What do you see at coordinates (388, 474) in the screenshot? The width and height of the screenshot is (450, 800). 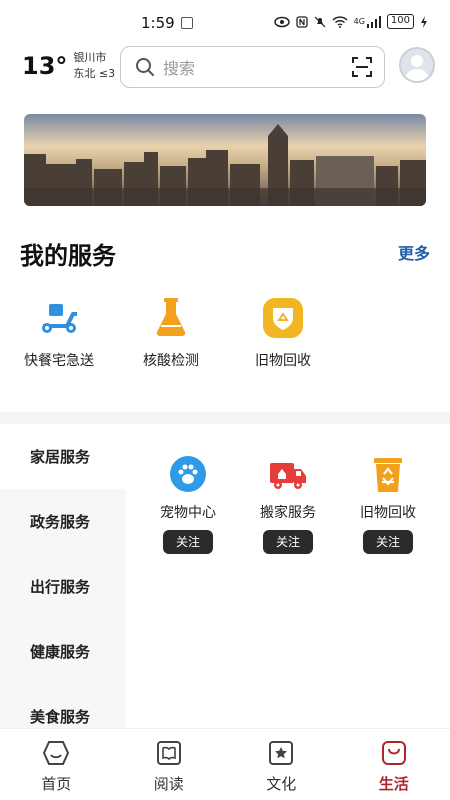 I see `recycle-bin-icon` at bounding box center [388, 474].